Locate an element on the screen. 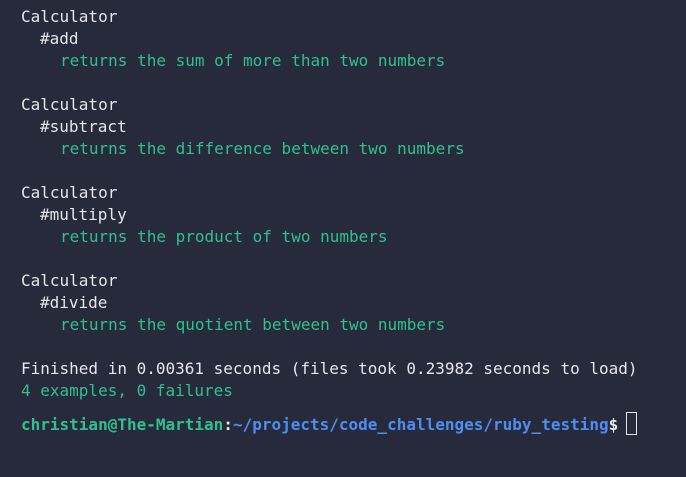 This screenshot has height=477, width=686. prompt-colon: : is located at coordinates (228, 424).